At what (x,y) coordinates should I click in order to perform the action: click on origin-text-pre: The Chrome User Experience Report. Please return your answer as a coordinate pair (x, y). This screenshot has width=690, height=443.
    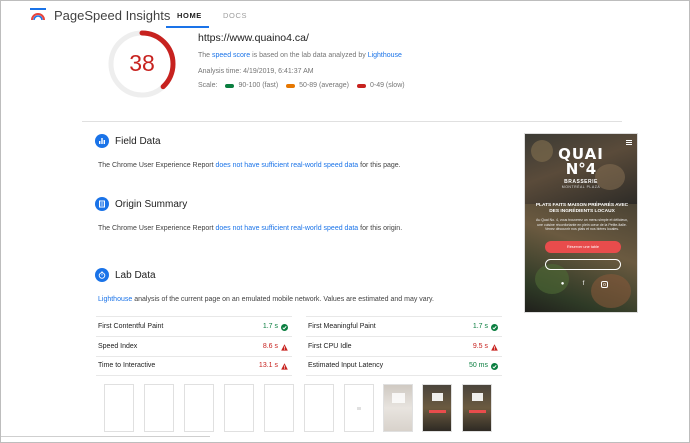
    Looking at the image, I should click on (157, 228).